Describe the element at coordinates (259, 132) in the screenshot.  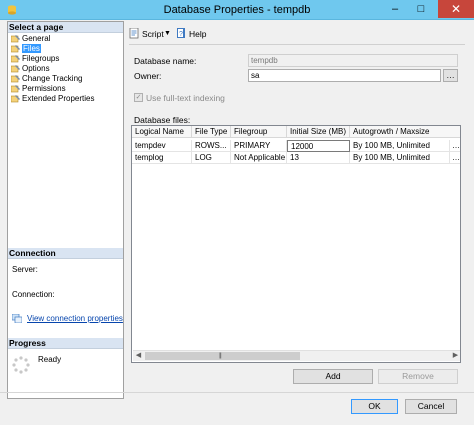
I see `column-header-filegroup: Filegroup` at that location.